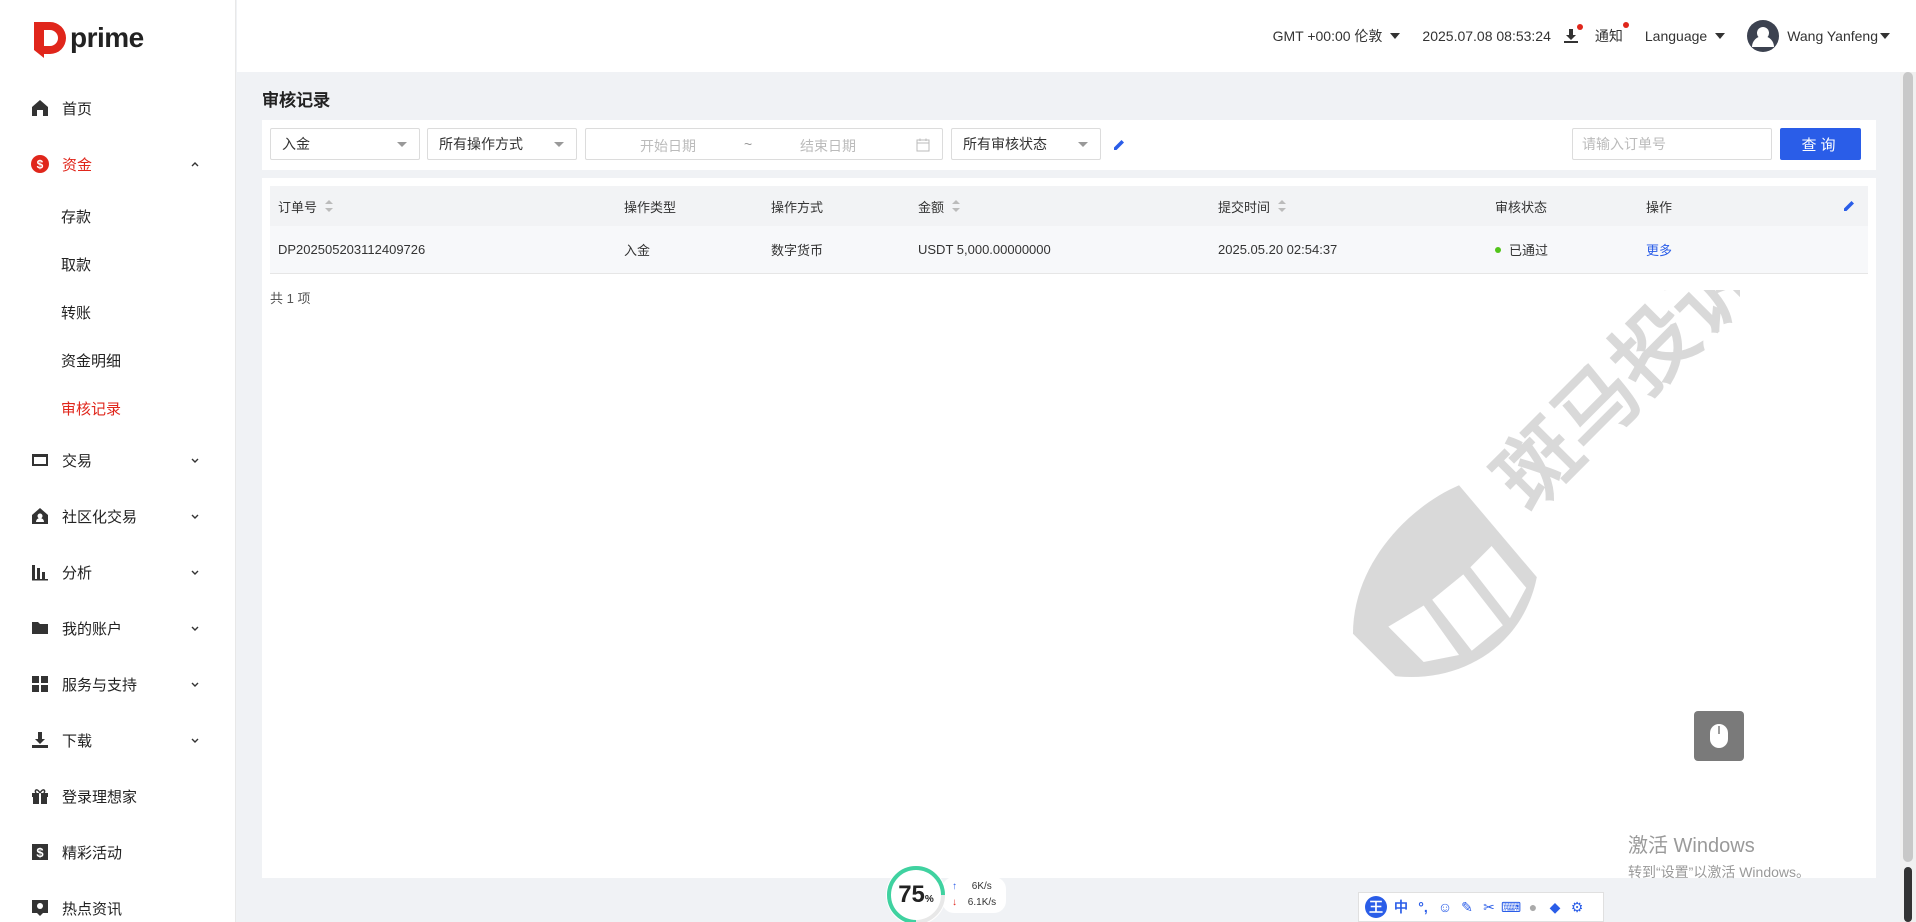  Describe the element at coordinates (92, 853) in the screenshot. I see `sidebar-item-label: 精彩活动` at that location.